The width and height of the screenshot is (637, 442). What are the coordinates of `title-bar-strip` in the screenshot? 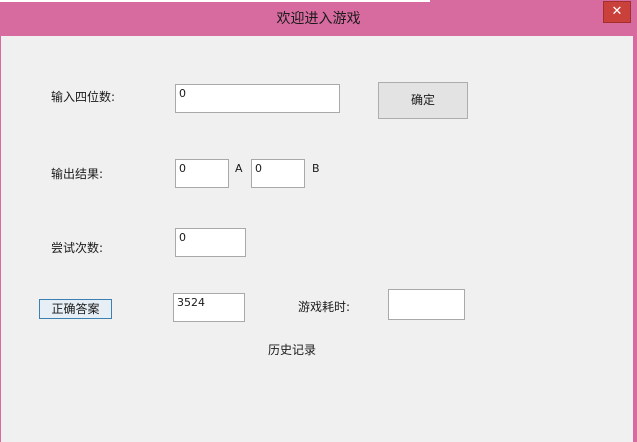 It's located at (215, 1).